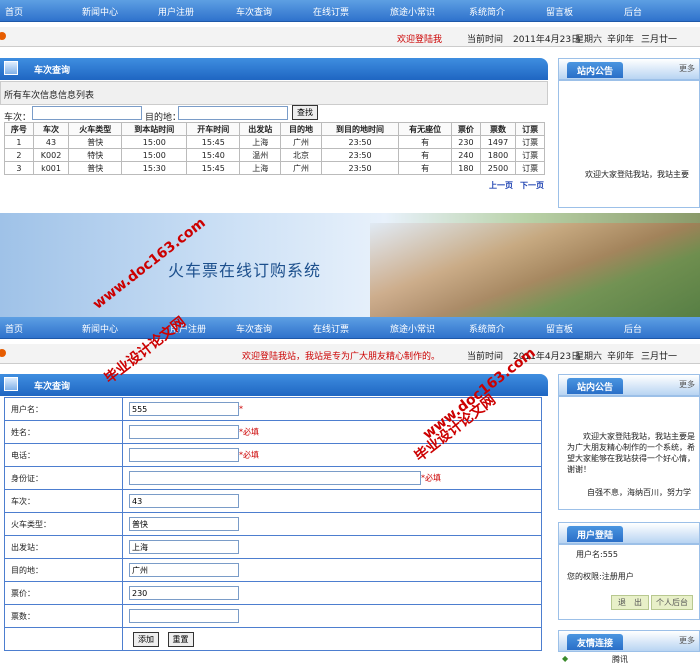  Describe the element at coordinates (154, 155) in the screenshot. I see `cell: 15:00` at that location.